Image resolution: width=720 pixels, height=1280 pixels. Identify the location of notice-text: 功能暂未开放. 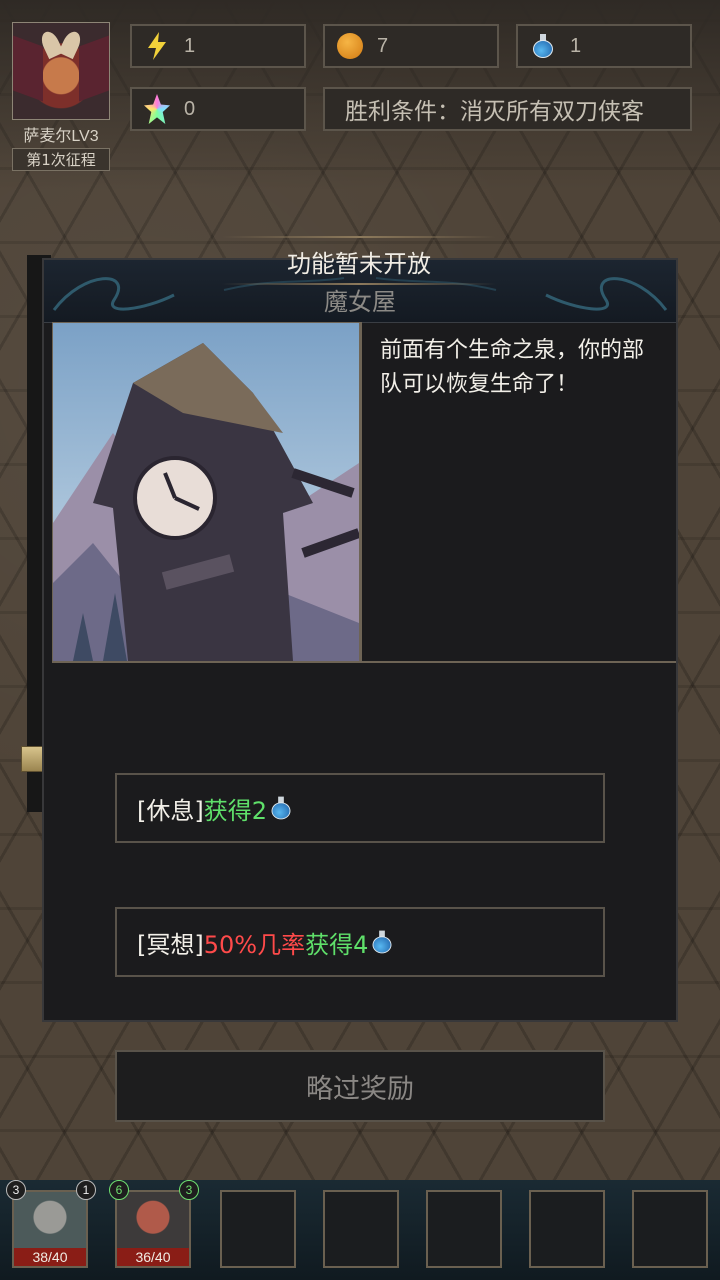
(359, 264).